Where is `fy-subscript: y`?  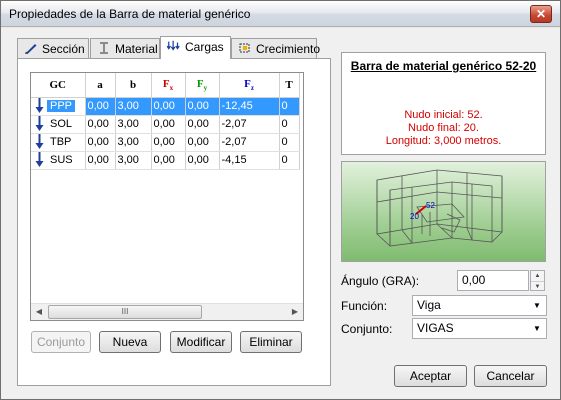 fy-subscript: y is located at coordinates (205, 87).